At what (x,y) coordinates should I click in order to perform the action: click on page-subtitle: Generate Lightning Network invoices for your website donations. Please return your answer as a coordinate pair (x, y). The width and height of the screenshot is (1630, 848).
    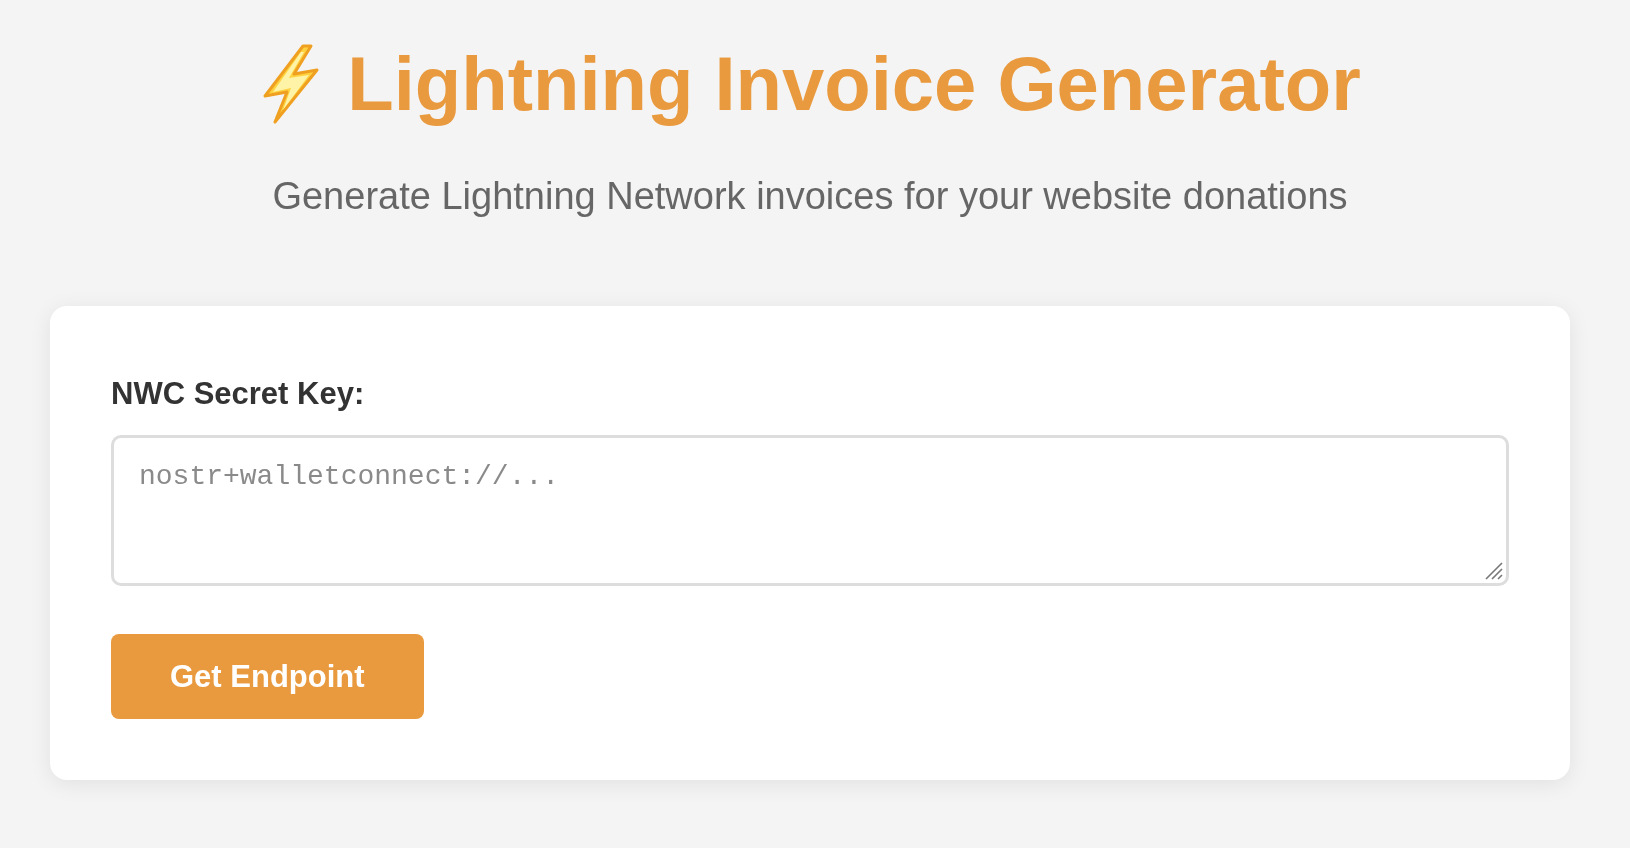
    Looking at the image, I should click on (810, 197).